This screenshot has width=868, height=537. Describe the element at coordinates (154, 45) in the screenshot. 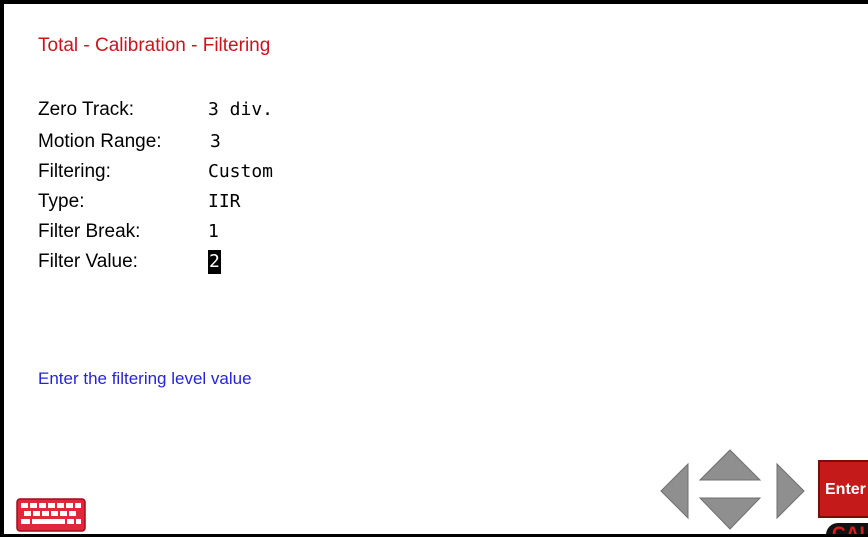

I see `page-title: Total - Calibration - Filtering` at that location.